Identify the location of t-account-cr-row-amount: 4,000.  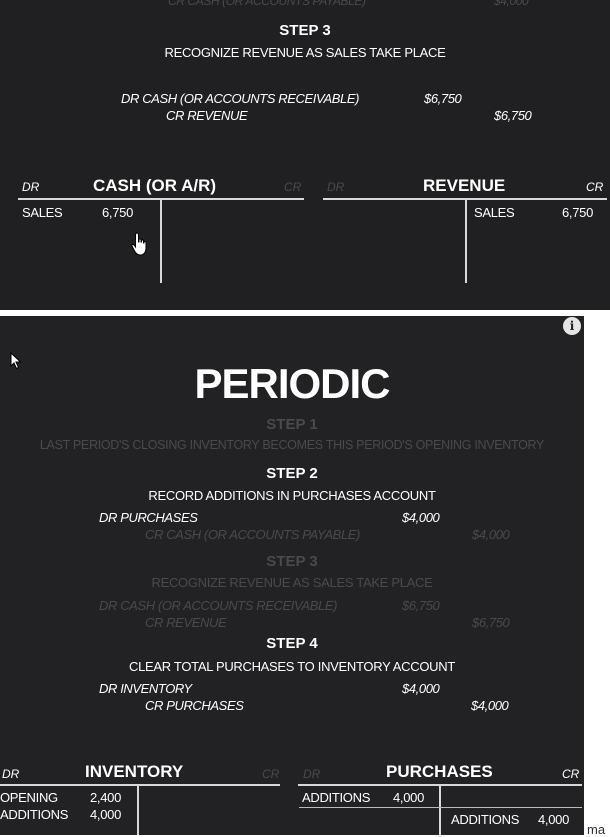
(554, 819).